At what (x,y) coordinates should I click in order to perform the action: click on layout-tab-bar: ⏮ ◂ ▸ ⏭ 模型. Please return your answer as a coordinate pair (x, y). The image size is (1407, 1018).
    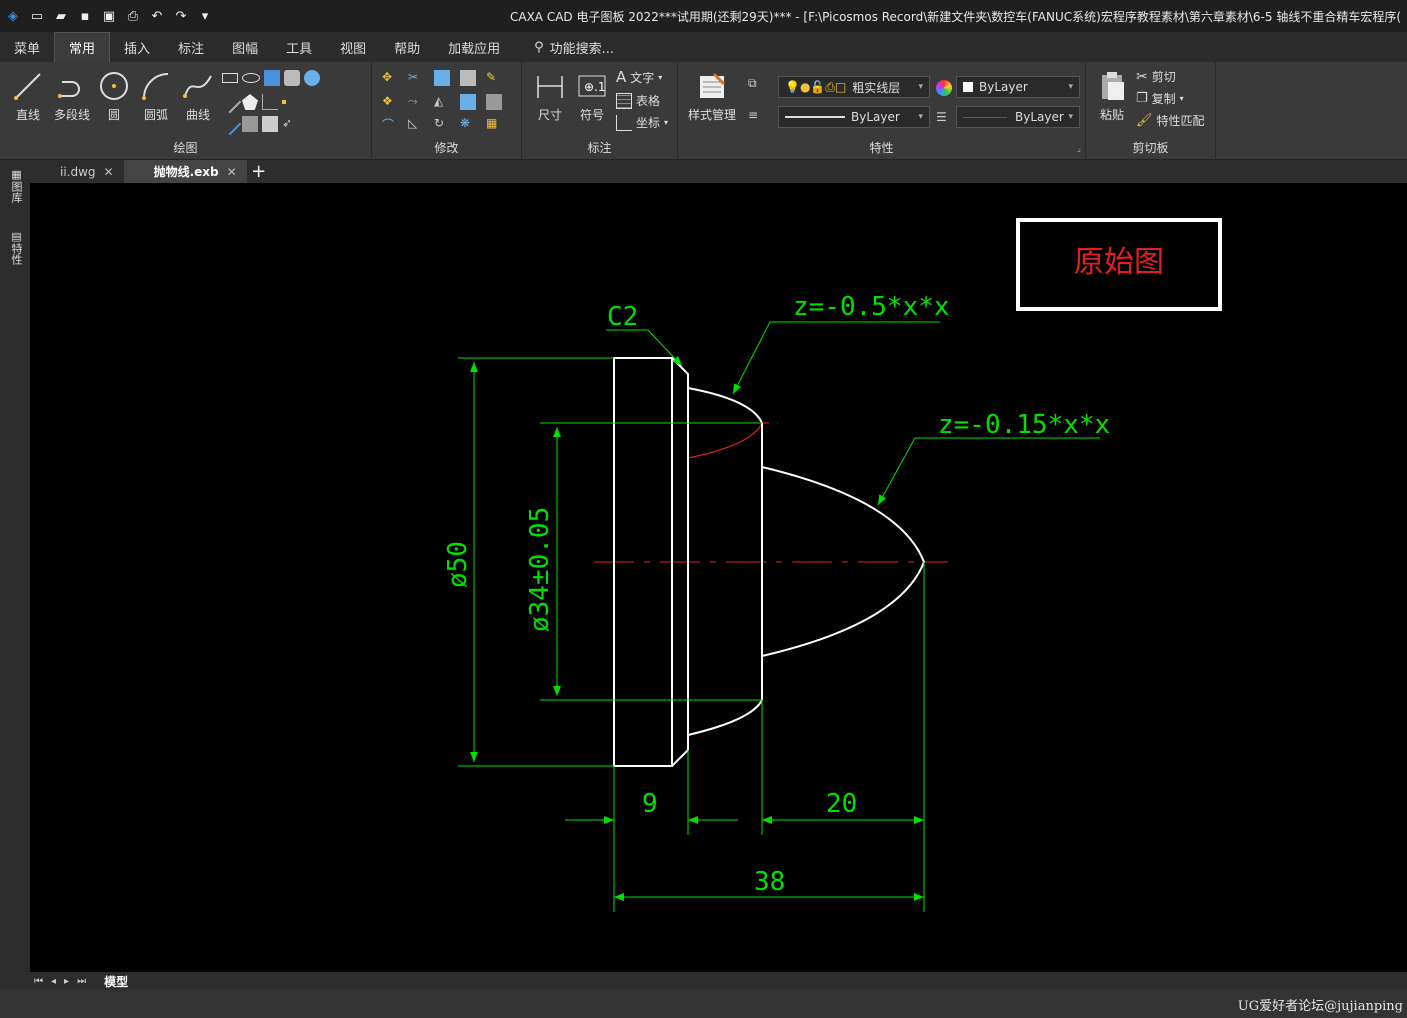
    Looking at the image, I should click on (718, 981).